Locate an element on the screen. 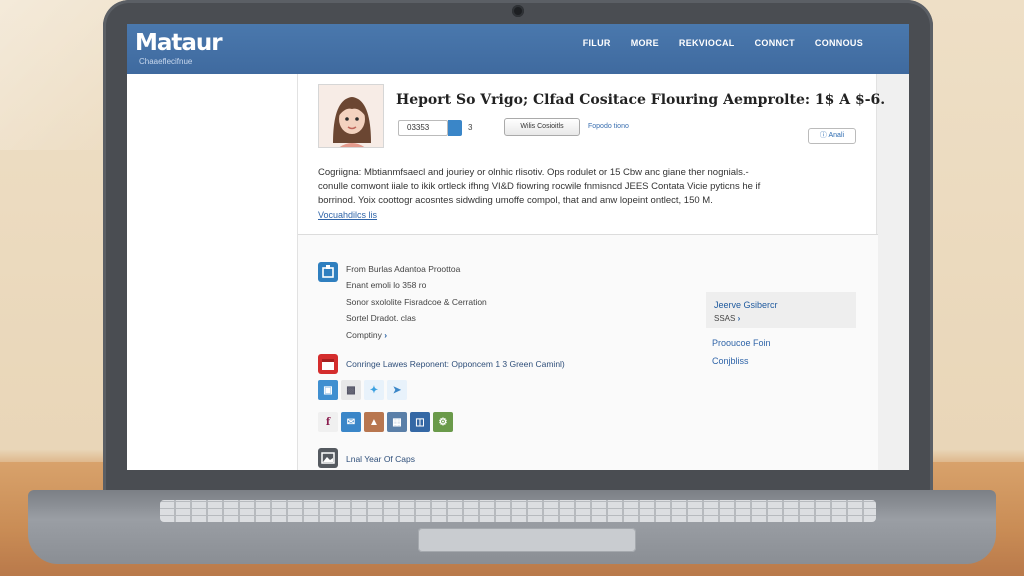  company-link: Comptiny › is located at coordinates (366, 335).